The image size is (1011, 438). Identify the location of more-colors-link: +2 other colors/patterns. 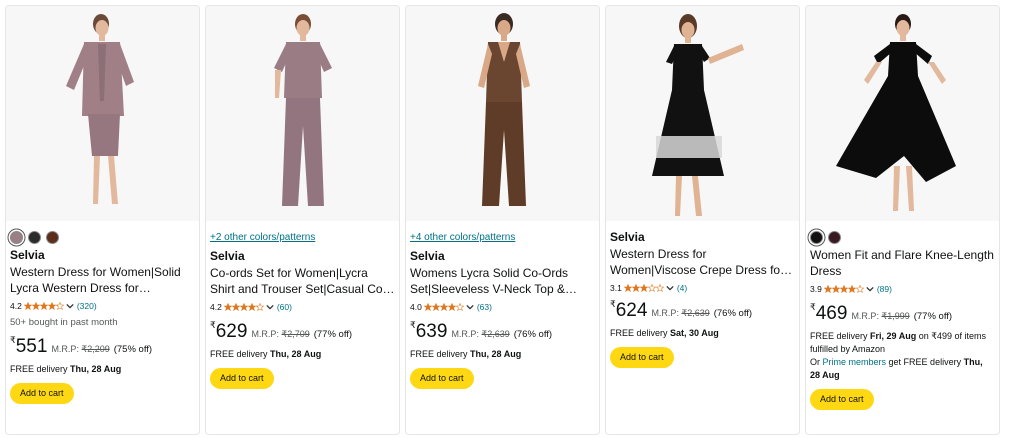
(302, 238).